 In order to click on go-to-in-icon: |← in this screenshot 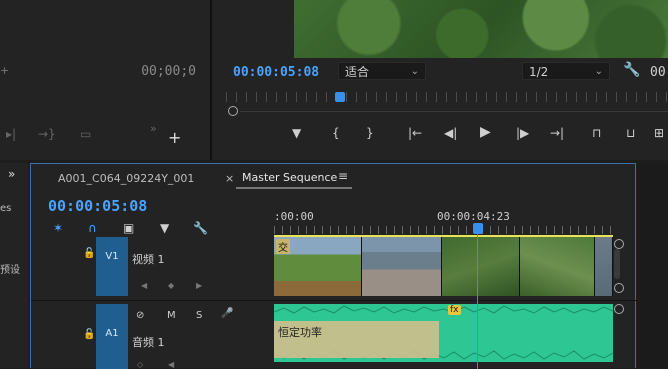, I will do `click(415, 133)`.